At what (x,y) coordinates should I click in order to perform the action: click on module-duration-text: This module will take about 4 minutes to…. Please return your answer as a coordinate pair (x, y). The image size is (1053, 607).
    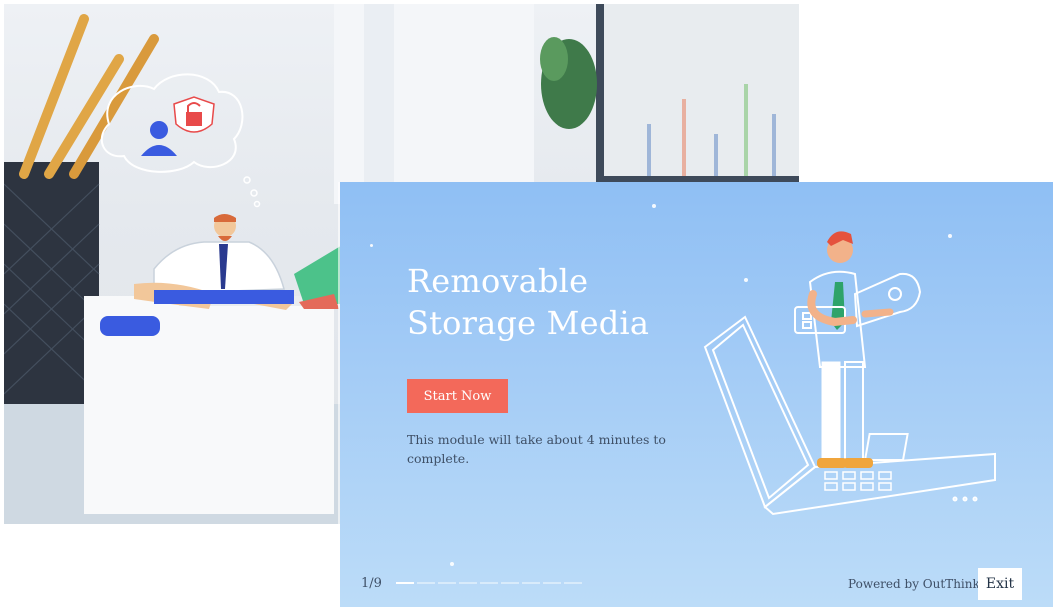
    Looking at the image, I should click on (536, 449).